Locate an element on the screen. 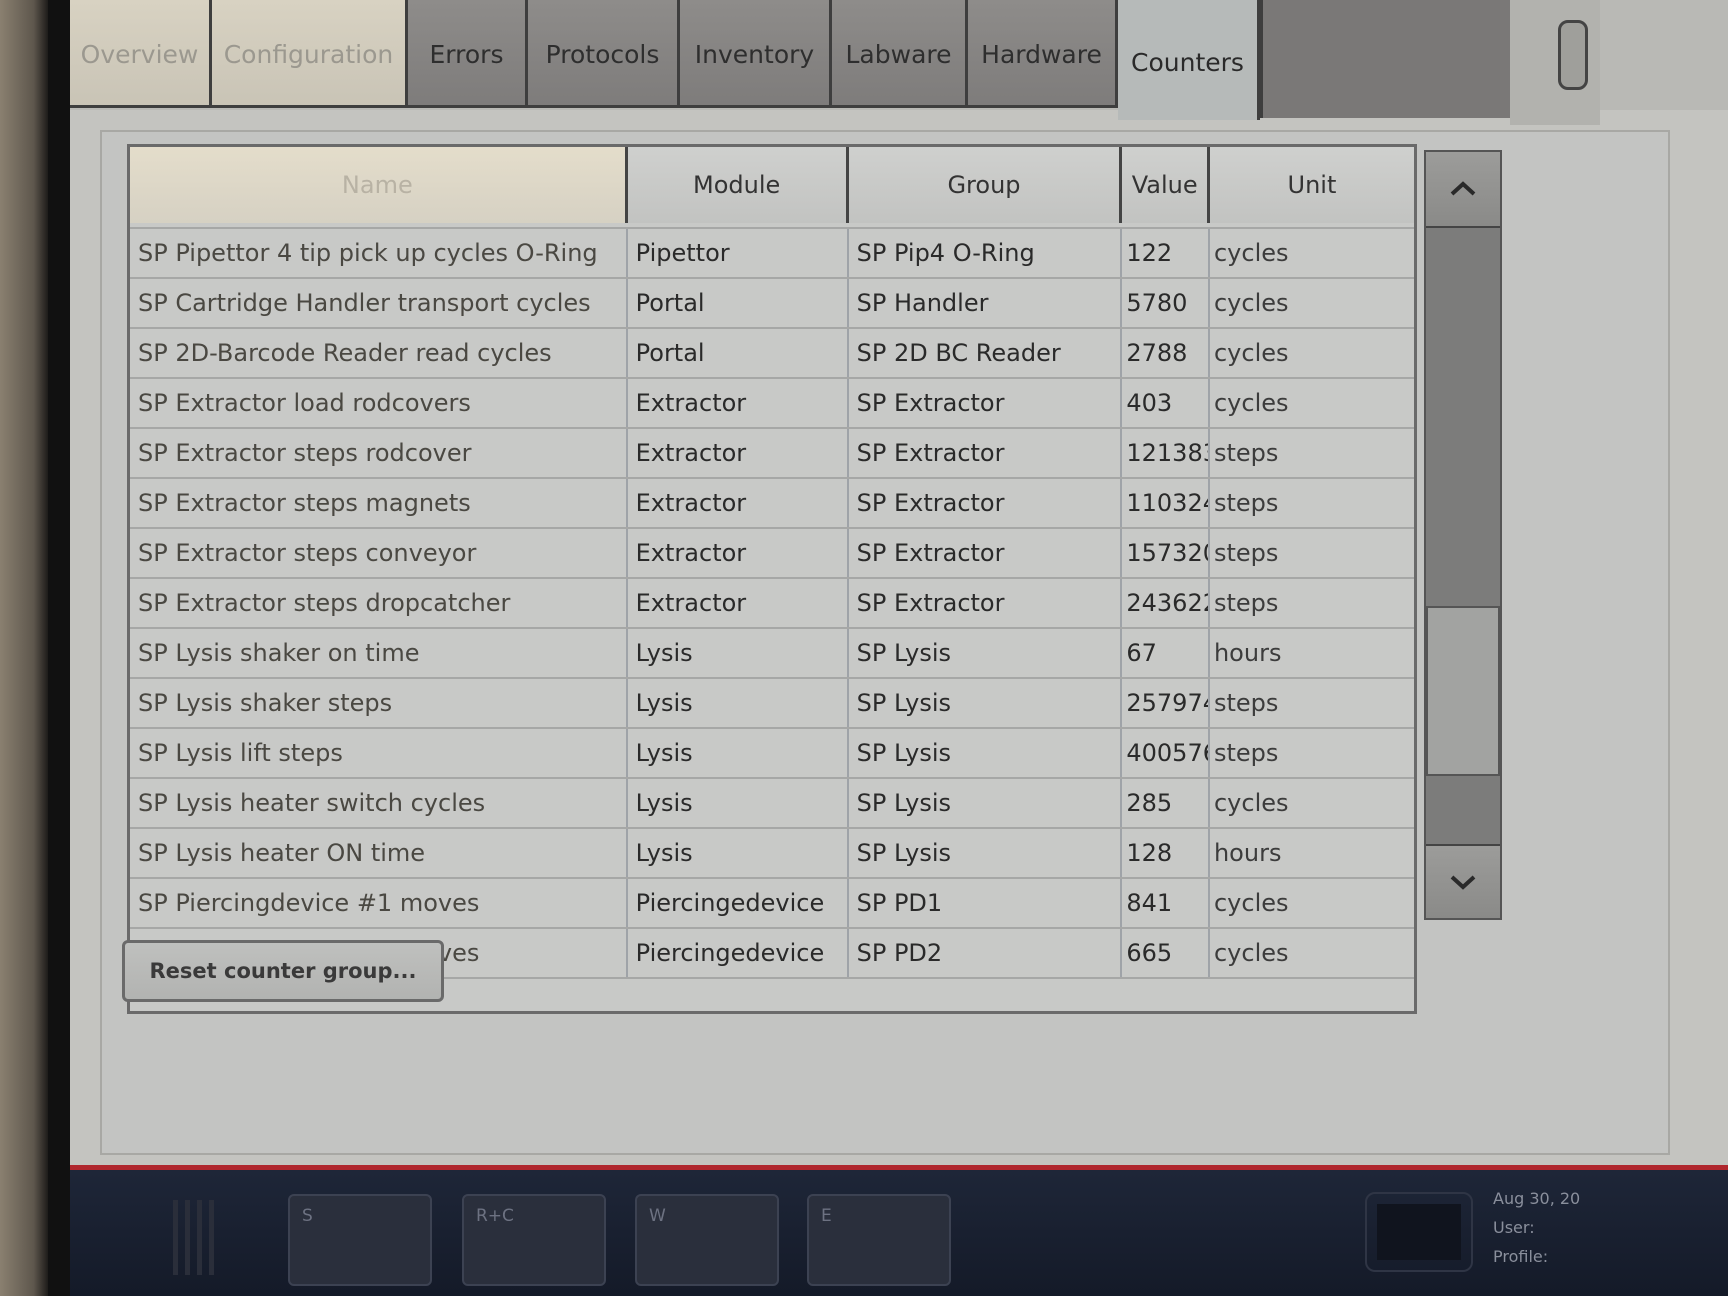 The width and height of the screenshot is (1728, 1296). cell-value: 257974 is located at coordinates (1166, 703).